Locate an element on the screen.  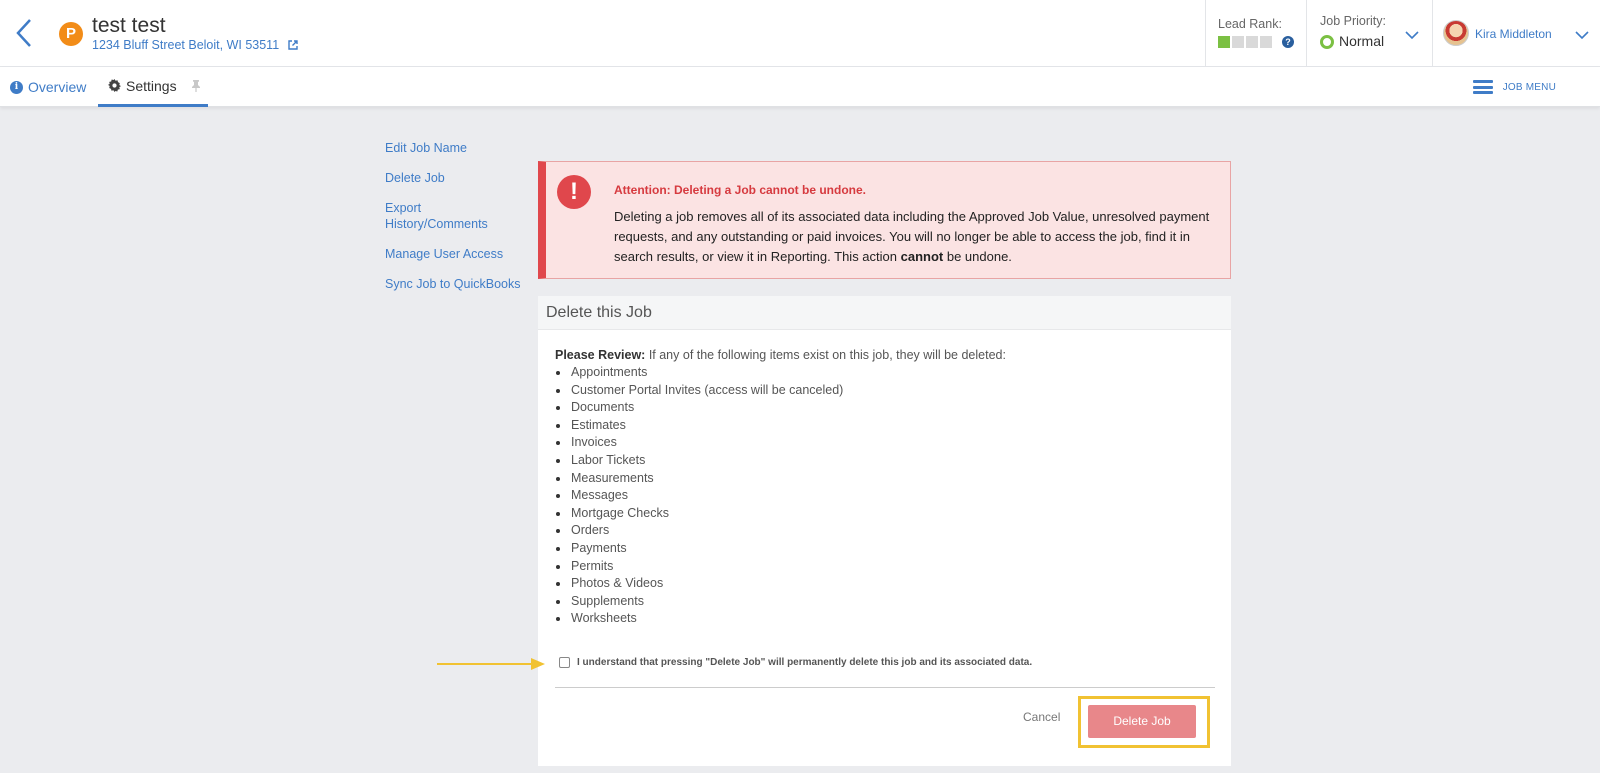
help-icon: ? is located at coordinates (1288, 42).